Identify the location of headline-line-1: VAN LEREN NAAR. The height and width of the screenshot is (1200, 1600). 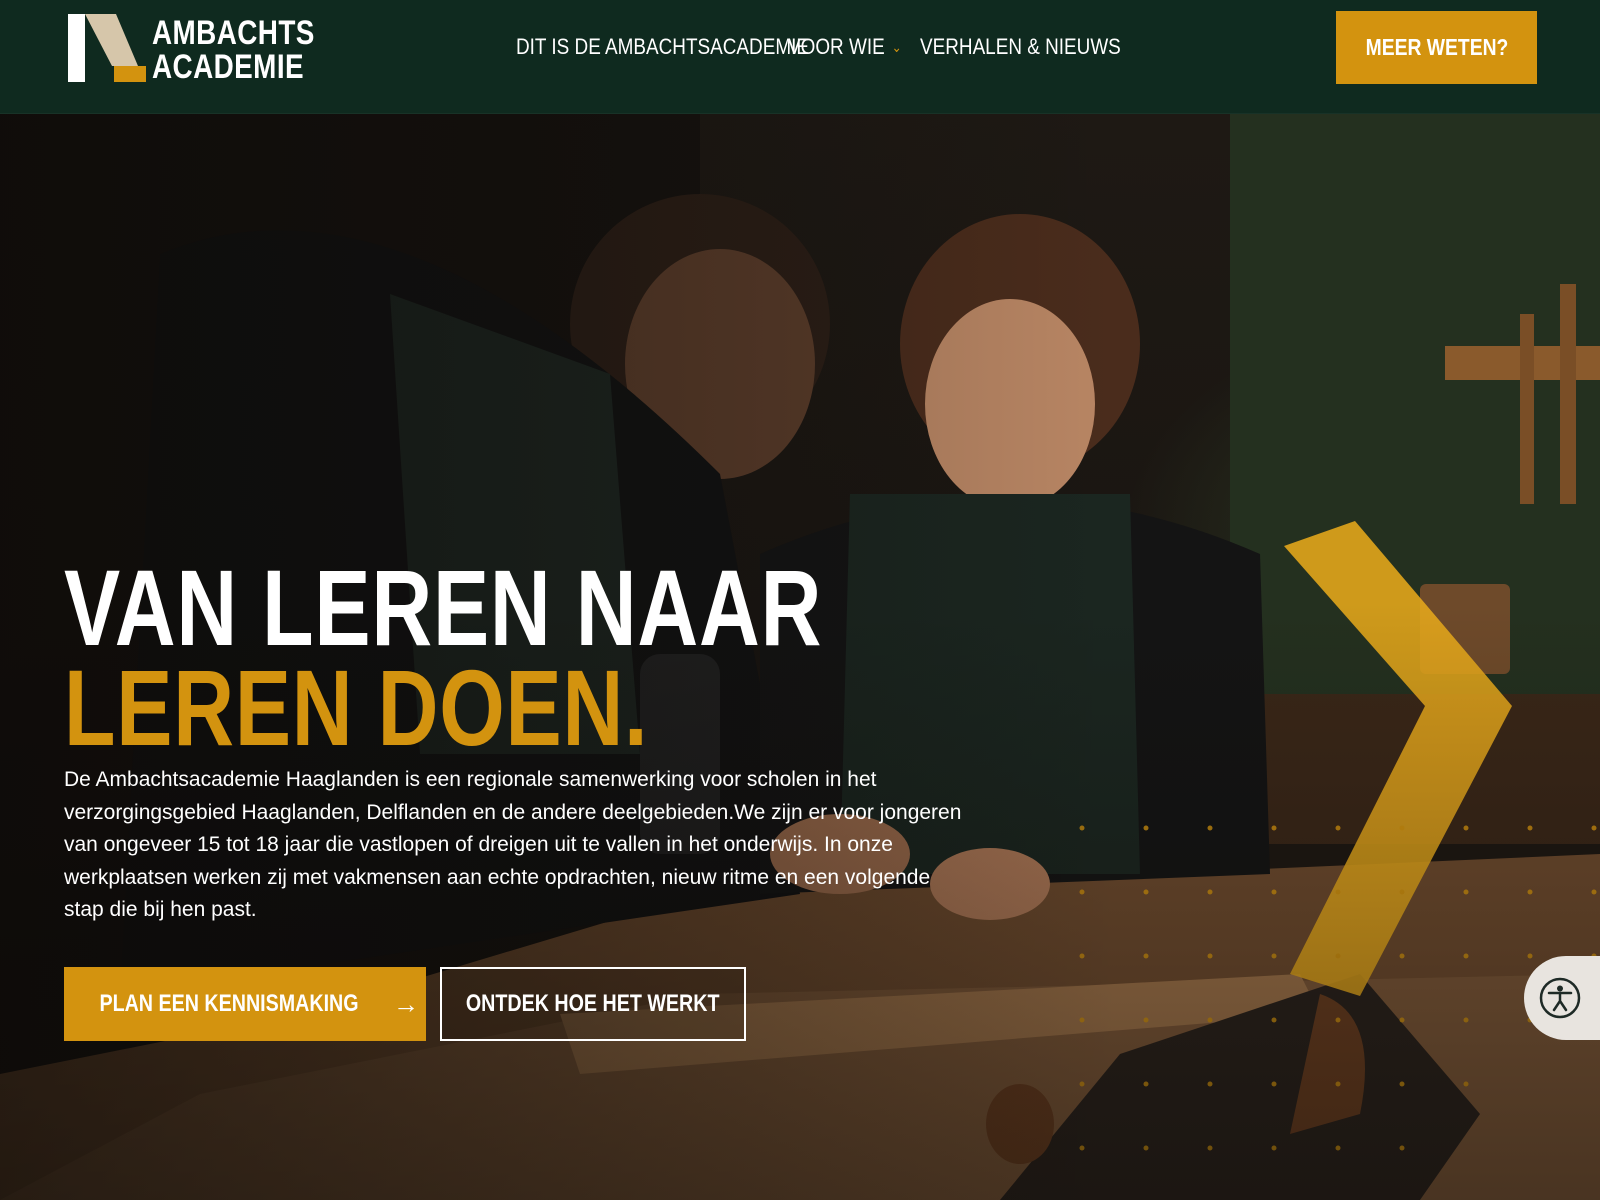
(443, 607).